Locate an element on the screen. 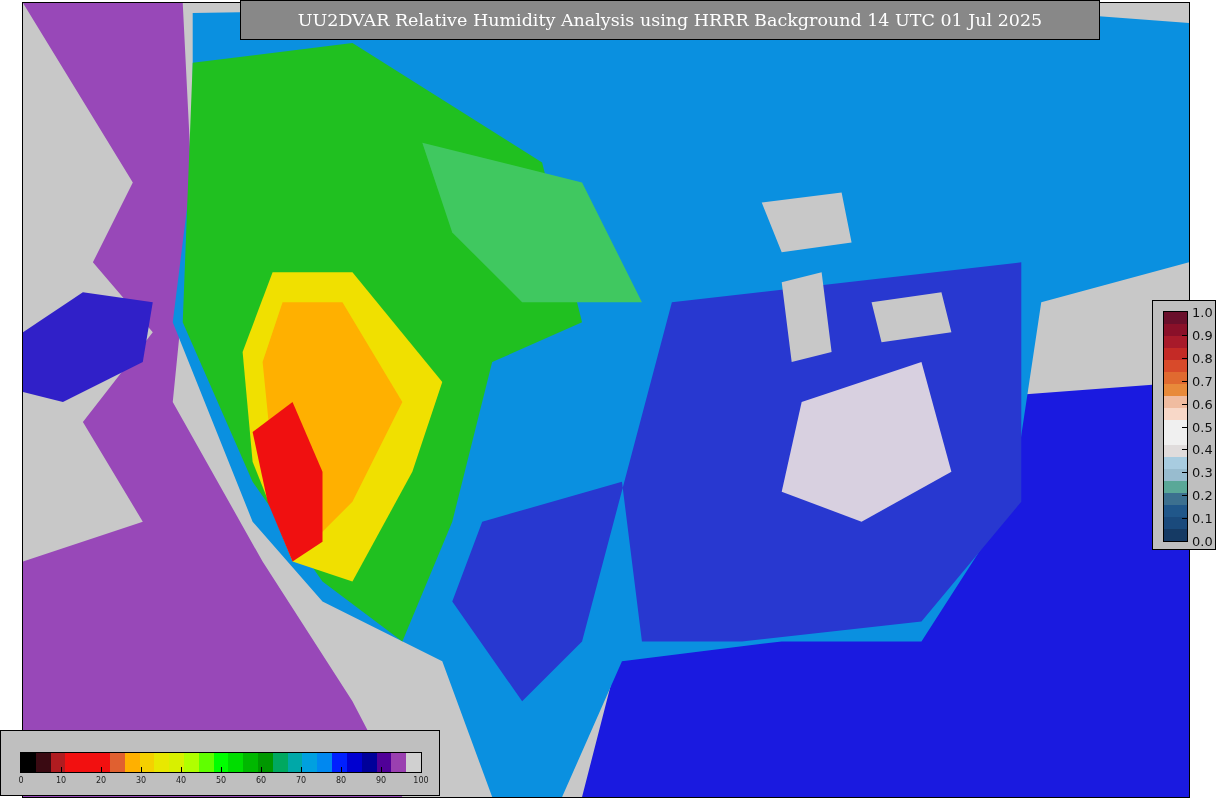 The image size is (1216, 800). tick-label: 0.0 is located at coordinates (1202, 541).